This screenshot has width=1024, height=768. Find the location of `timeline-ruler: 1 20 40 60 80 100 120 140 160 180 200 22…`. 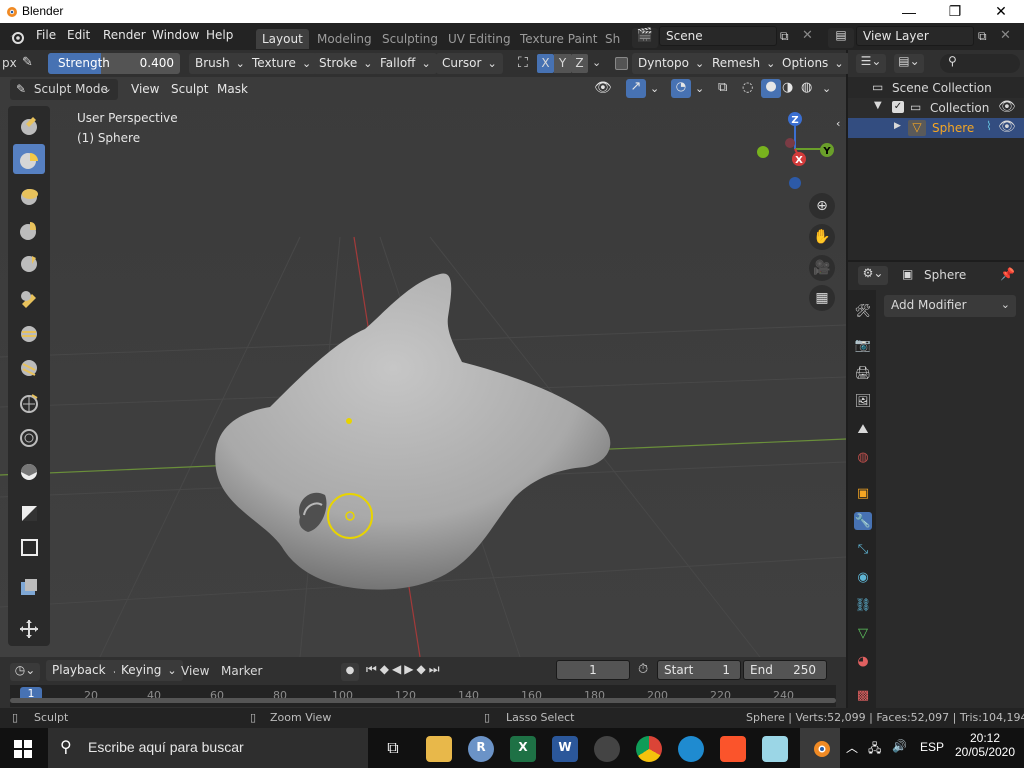

timeline-ruler: 1 20 40 60 80 100 120 140 160 180 200 22… is located at coordinates (423, 696).